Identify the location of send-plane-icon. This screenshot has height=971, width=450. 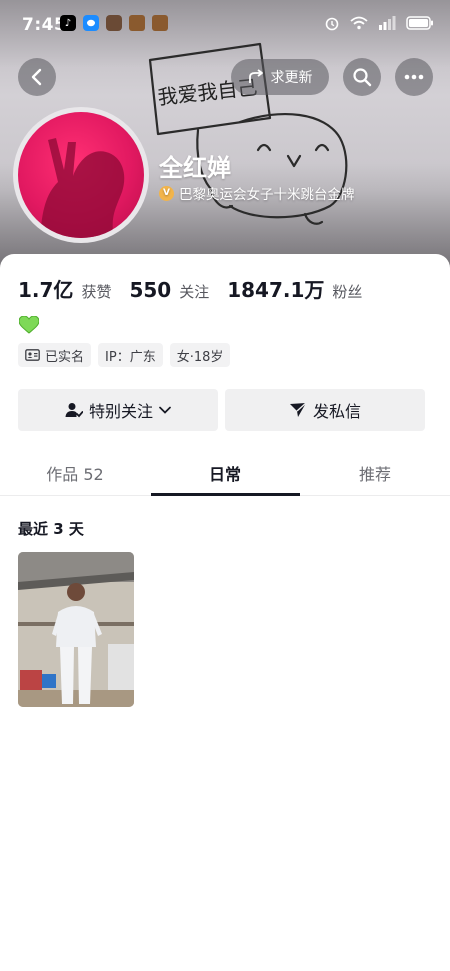
(298, 409).